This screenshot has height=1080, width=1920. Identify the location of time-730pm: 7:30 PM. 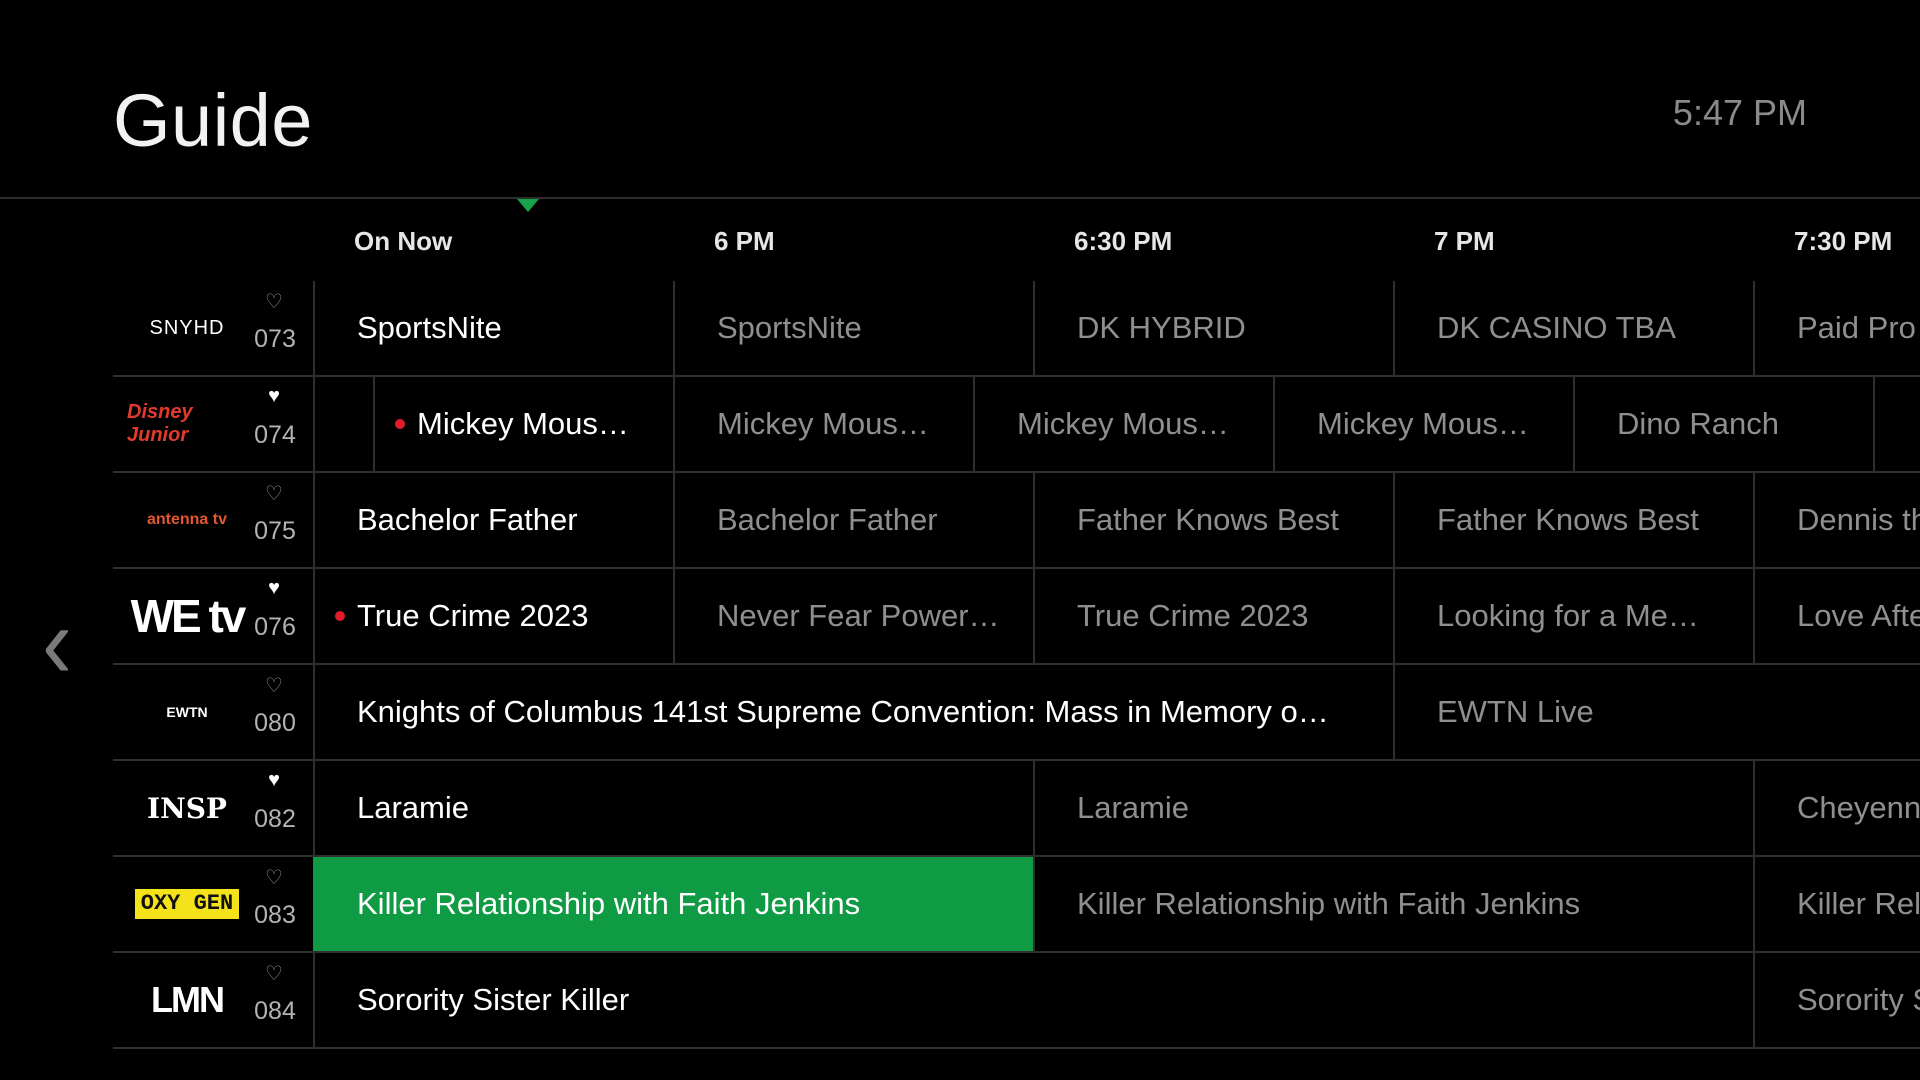
(1843, 241).